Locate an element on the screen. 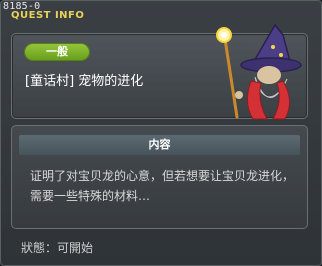 The image size is (322, 266). content-header: 内容 is located at coordinates (159, 145).